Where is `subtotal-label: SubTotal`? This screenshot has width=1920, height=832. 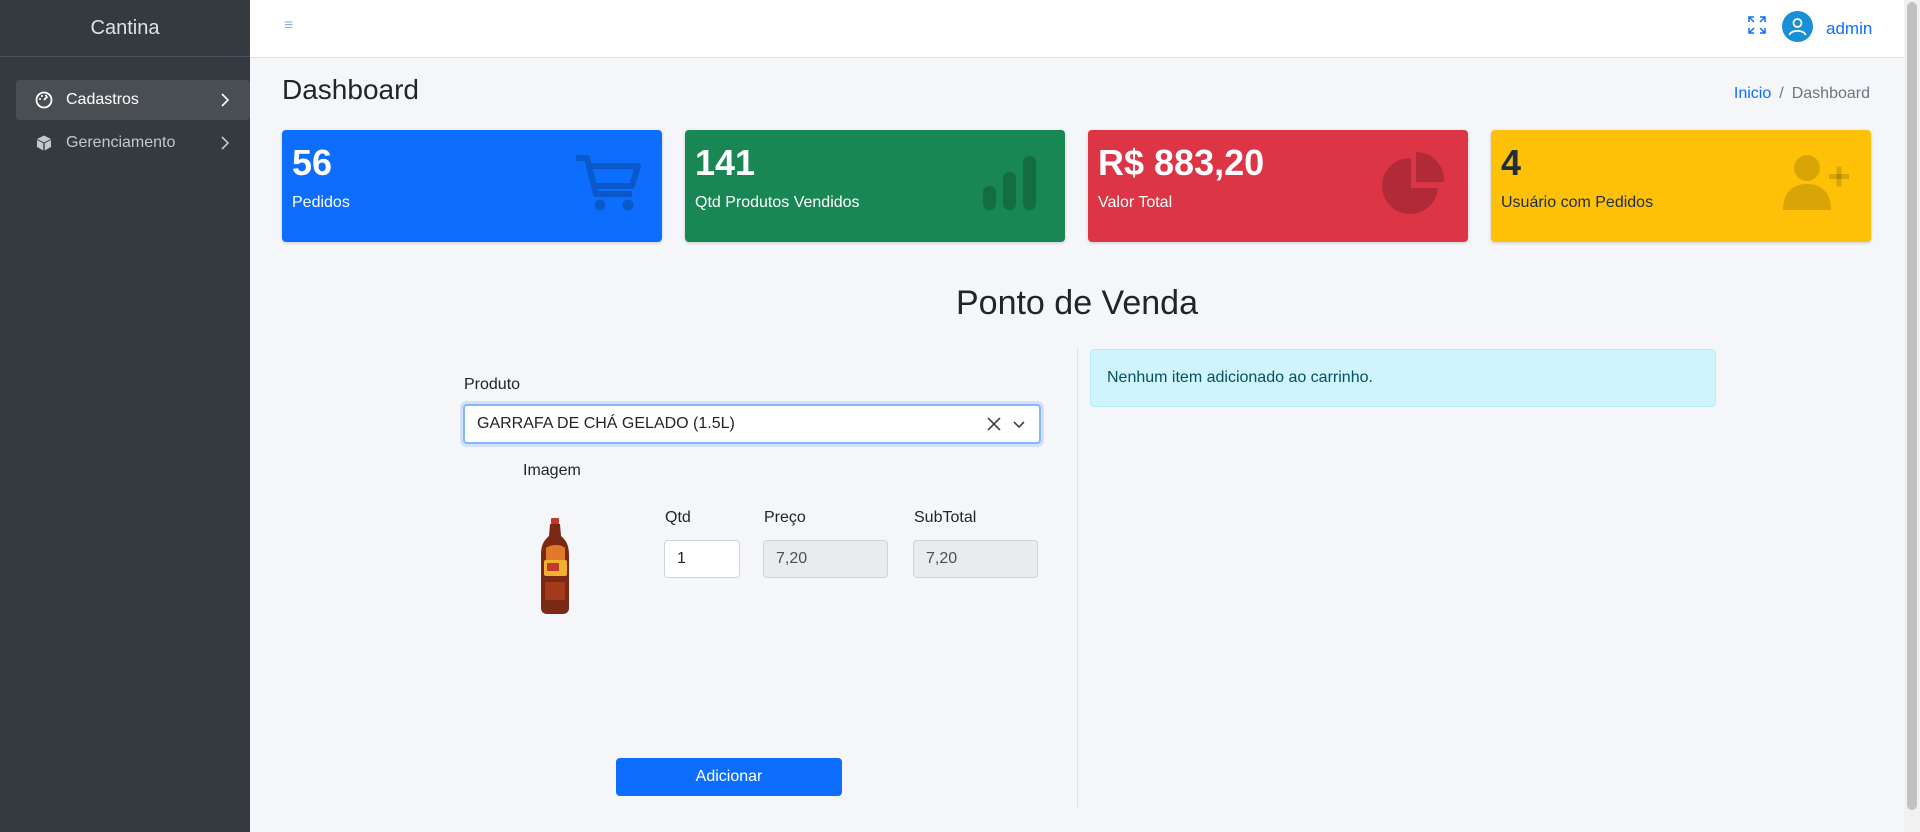
subtotal-label: SubTotal is located at coordinates (945, 517).